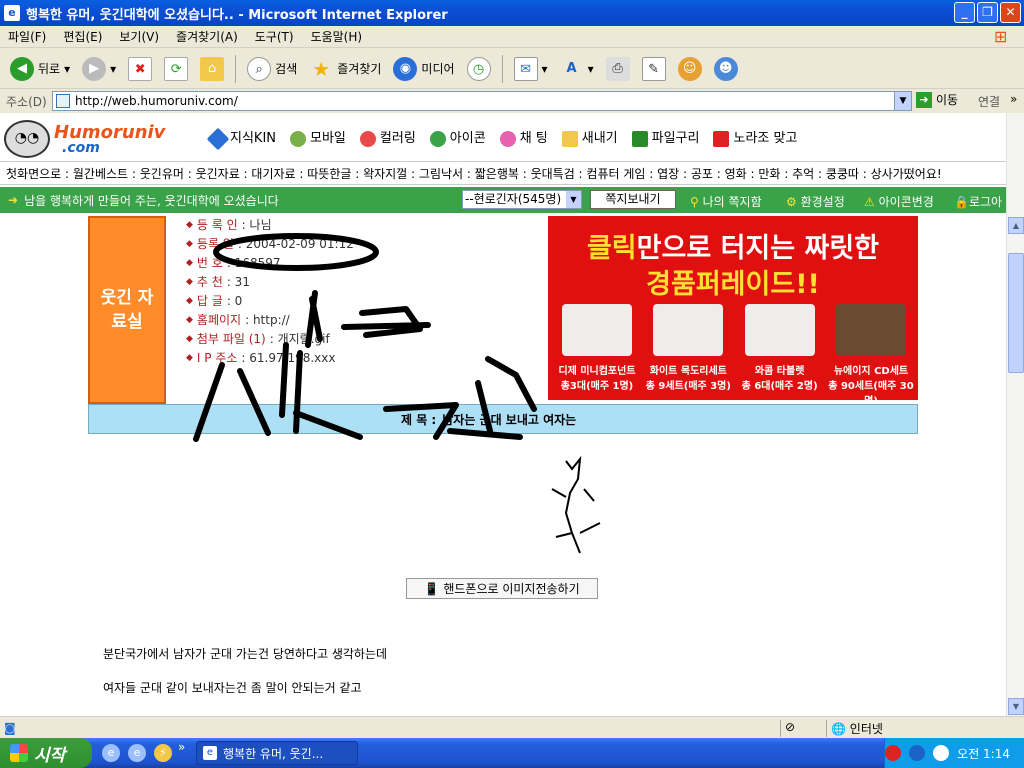  What do you see at coordinates (512, 727) in the screenshot?
I see `status-bar: ◙ ⊘ 🌐 인터넷` at bounding box center [512, 727].